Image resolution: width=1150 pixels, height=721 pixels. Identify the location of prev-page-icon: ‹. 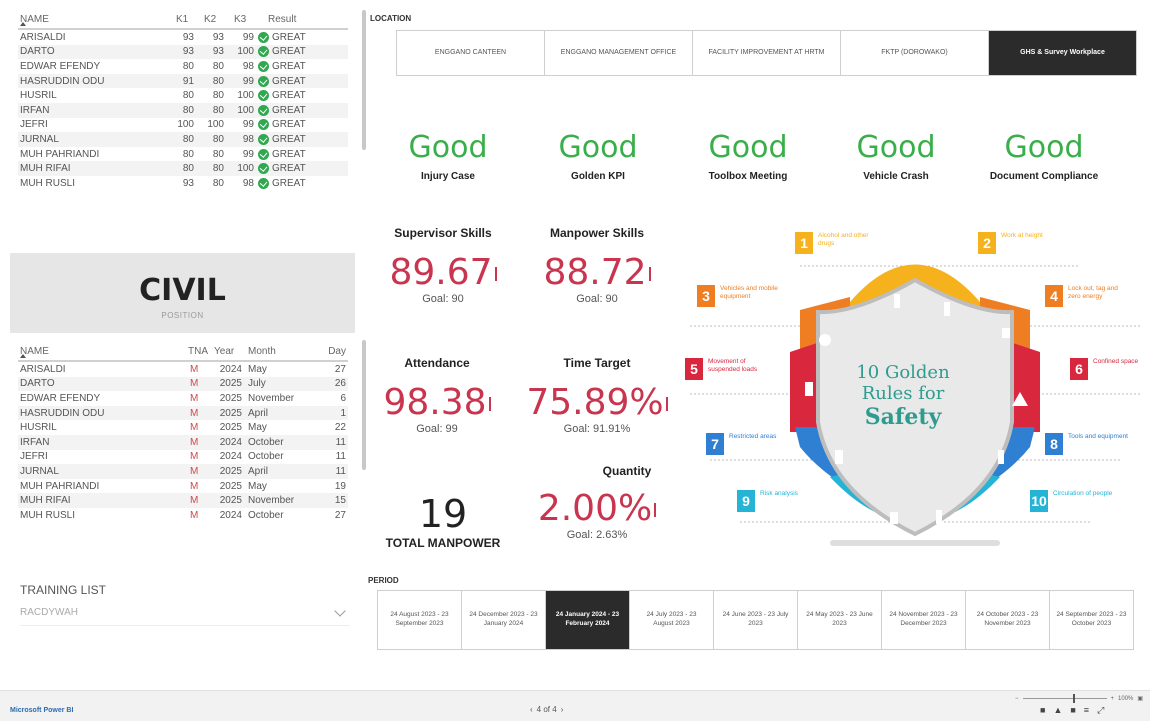
(531, 709).